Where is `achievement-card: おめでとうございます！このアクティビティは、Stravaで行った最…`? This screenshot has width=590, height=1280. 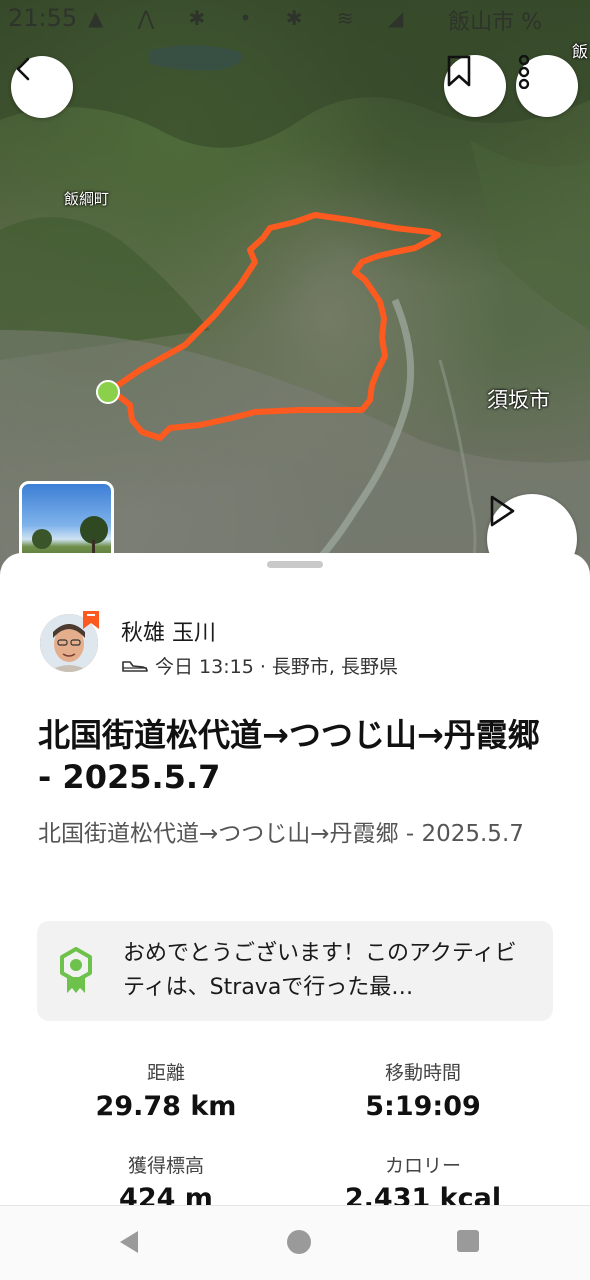
achievement-card: おめでとうございます！このアクティビティは、Stravaで行った最… is located at coordinates (295, 971).